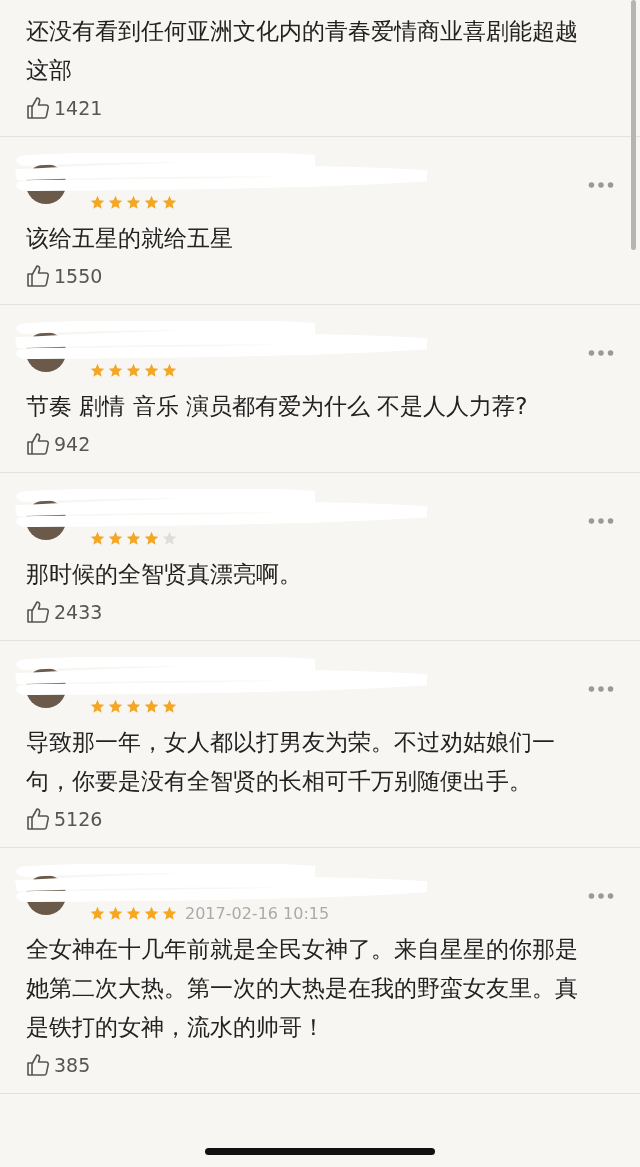  Describe the element at coordinates (291, 762) in the screenshot. I see `comment-text: 导致那一年，女人都以打男友为荣。不过劝姑娘们一句，你要是没有全智贤的长相可千万别随便出手。` at that location.